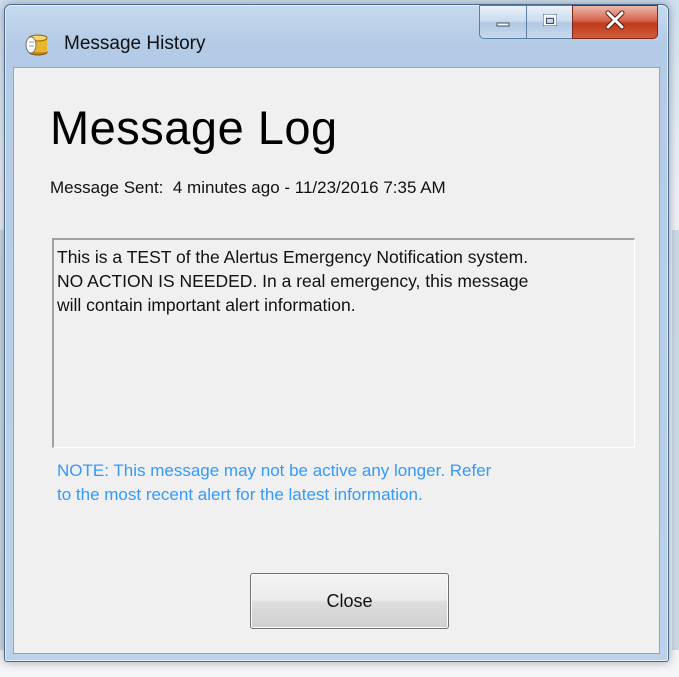 This screenshot has height=677, width=679. I want to click on minimize-button, so click(502, 22).